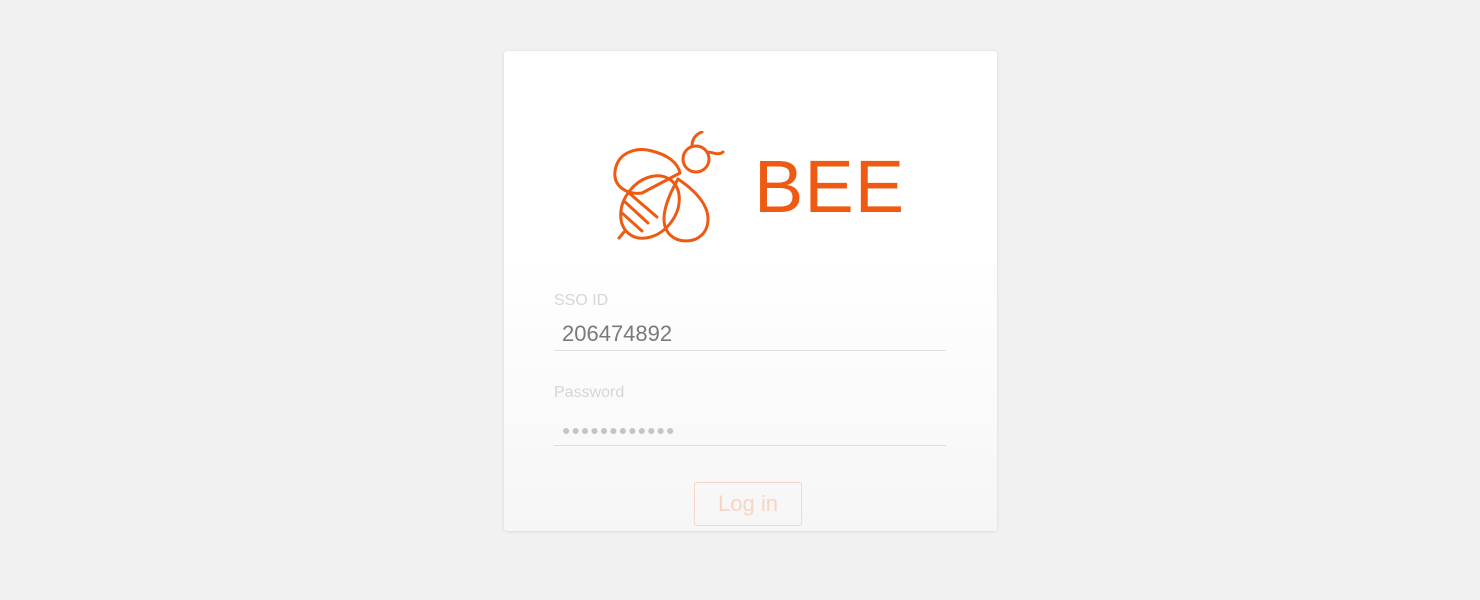  What do you see at coordinates (669, 187) in the screenshot?
I see `bee-icon` at bounding box center [669, 187].